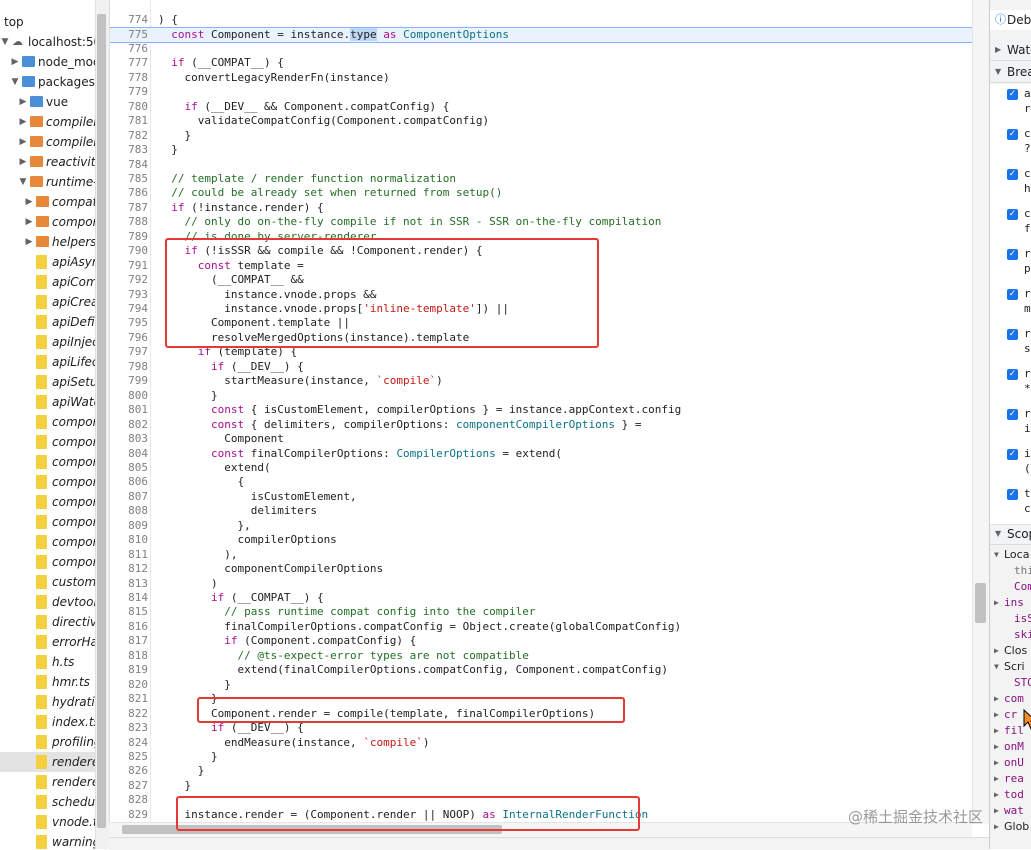 The image size is (1031, 850). I want to click on line-number: 794, so click(129, 309).